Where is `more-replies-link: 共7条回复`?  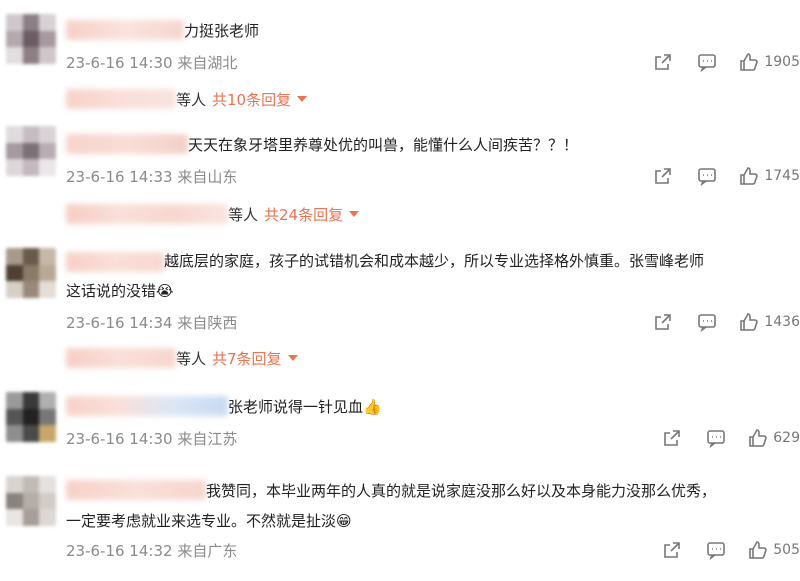 more-replies-link: 共7条回复 is located at coordinates (247, 358).